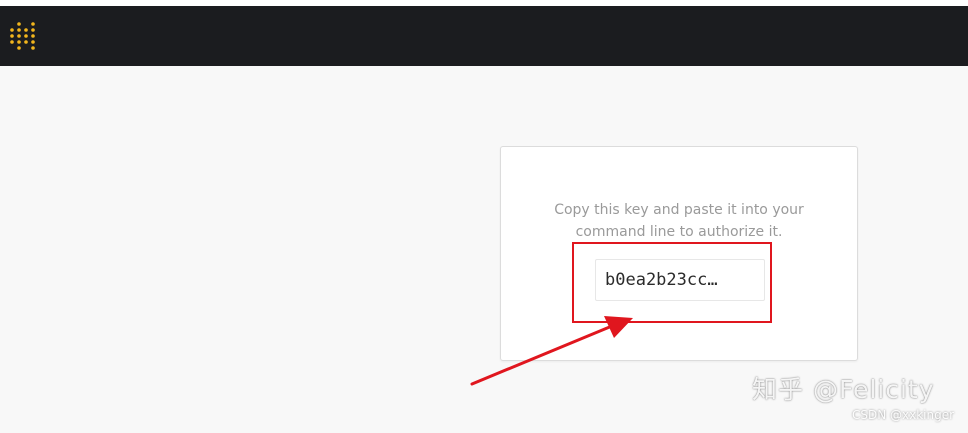 This screenshot has width=968, height=433. What do you see at coordinates (679, 210) in the screenshot?
I see `instruction-line-1: Copy this key and paste it into your` at bounding box center [679, 210].